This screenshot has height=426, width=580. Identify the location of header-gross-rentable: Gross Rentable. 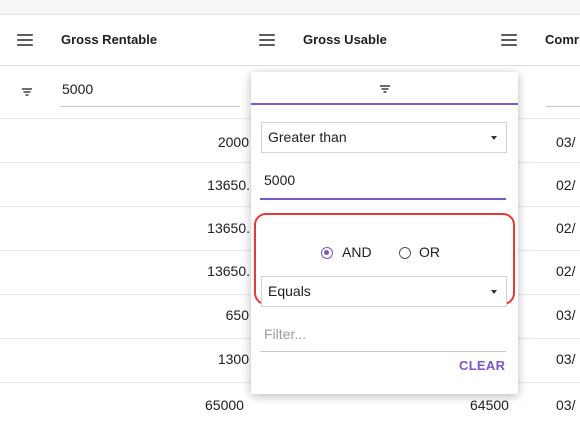
(109, 39).